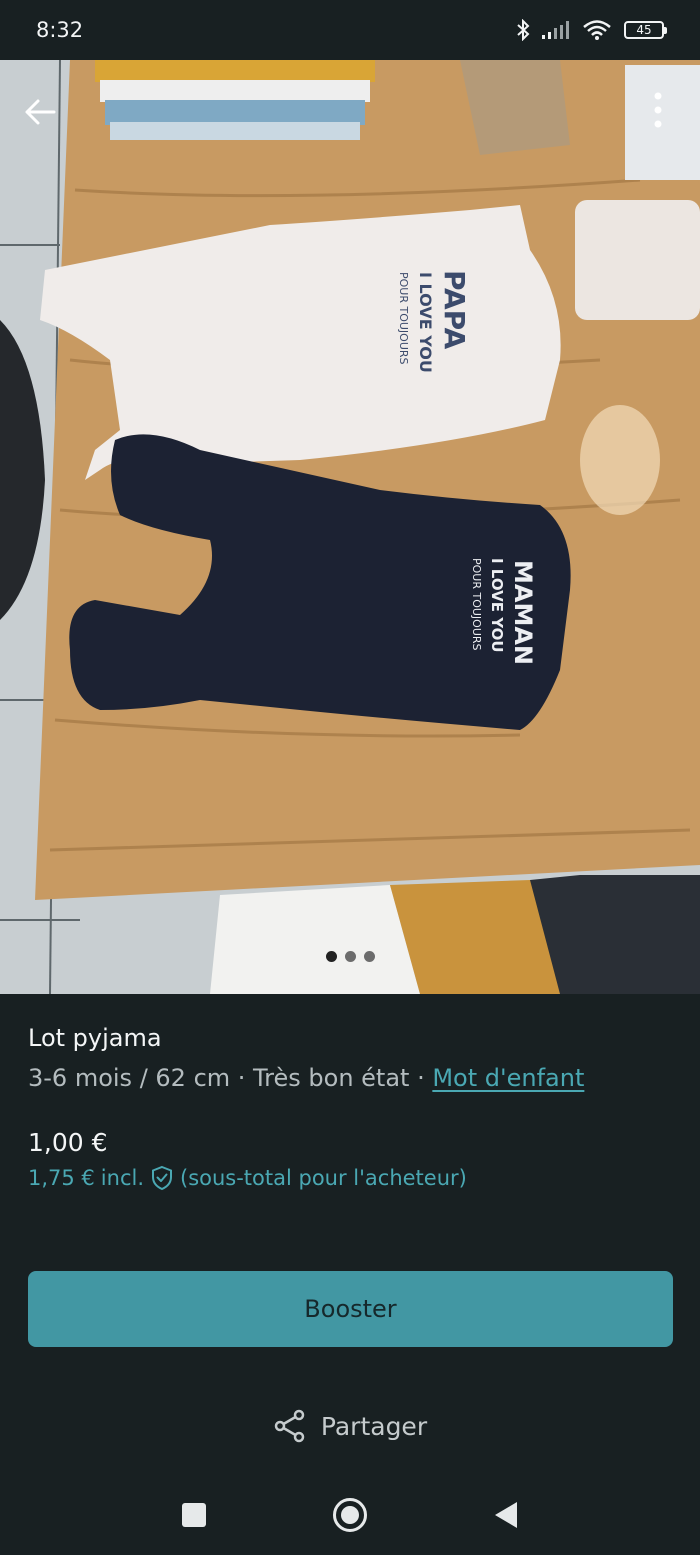  I want to click on gallery-pagination, so click(350, 956).